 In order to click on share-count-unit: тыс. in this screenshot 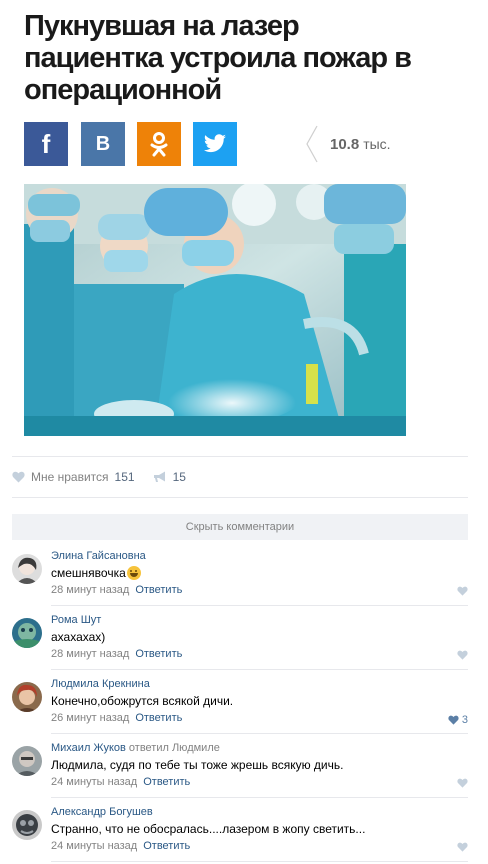, I will do `click(377, 143)`.